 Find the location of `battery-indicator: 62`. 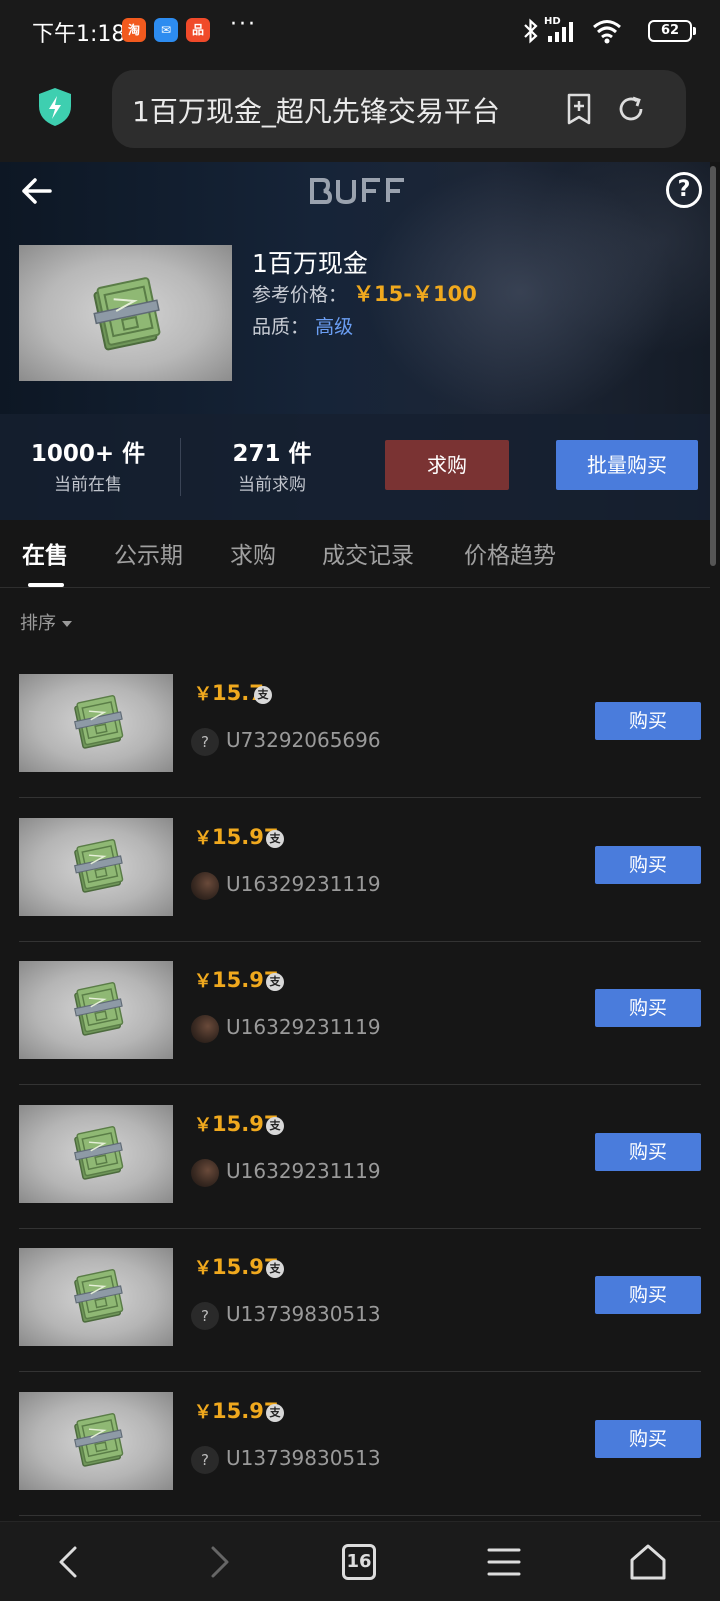

battery-indicator: 62 is located at coordinates (672, 31).